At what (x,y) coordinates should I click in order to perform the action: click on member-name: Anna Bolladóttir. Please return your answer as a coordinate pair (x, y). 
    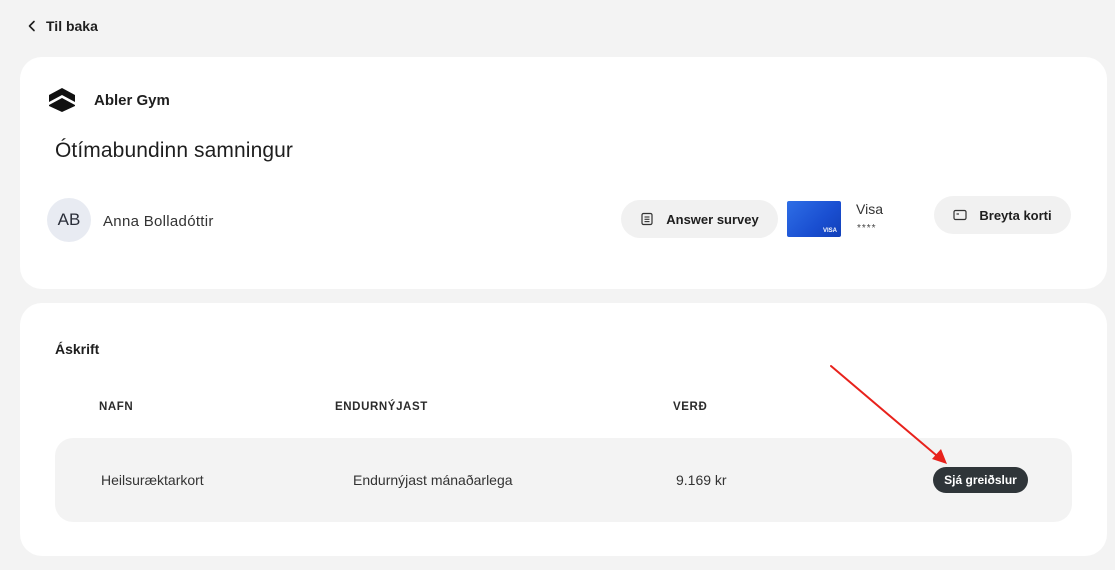
    Looking at the image, I should click on (158, 221).